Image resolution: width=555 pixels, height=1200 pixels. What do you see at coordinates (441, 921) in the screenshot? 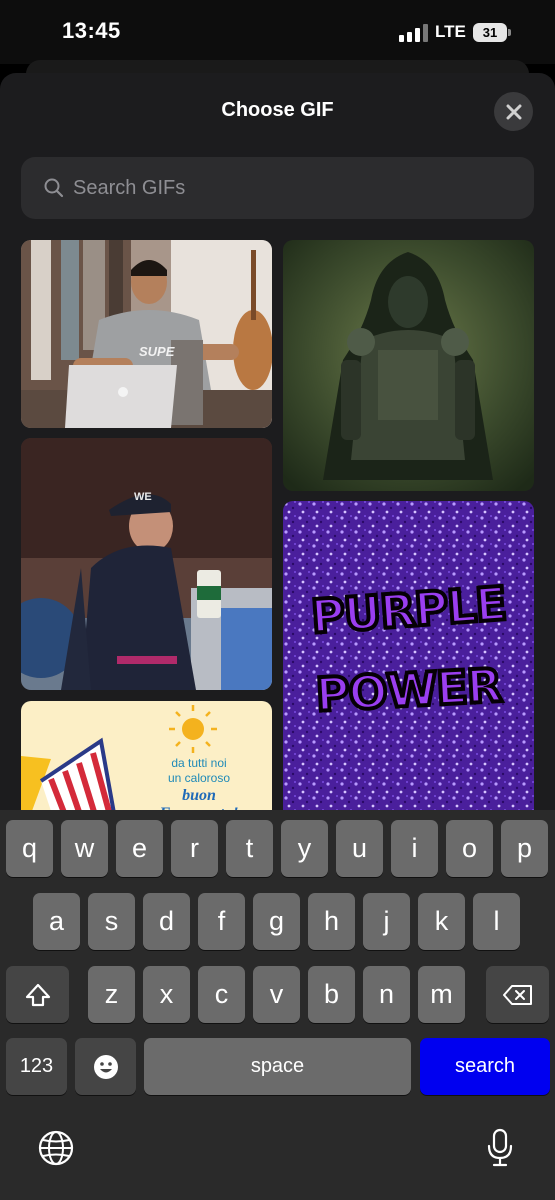
I see `key-k: k` at bounding box center [441, 921].